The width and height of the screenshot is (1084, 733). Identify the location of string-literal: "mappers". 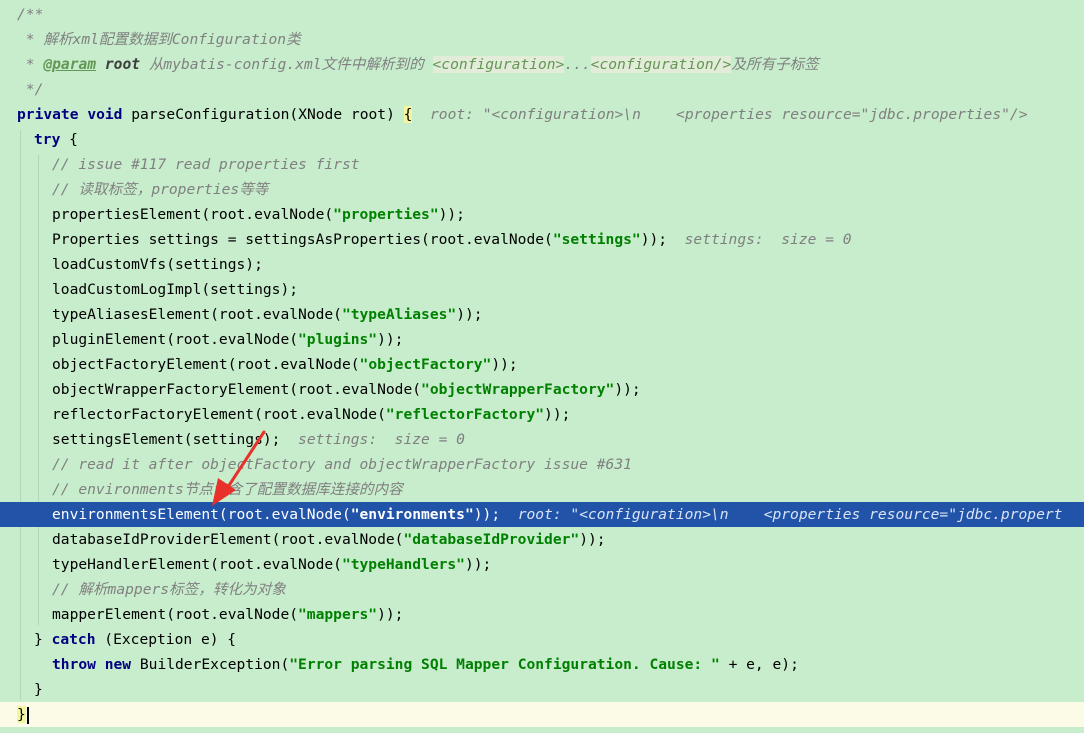
(338, 614).